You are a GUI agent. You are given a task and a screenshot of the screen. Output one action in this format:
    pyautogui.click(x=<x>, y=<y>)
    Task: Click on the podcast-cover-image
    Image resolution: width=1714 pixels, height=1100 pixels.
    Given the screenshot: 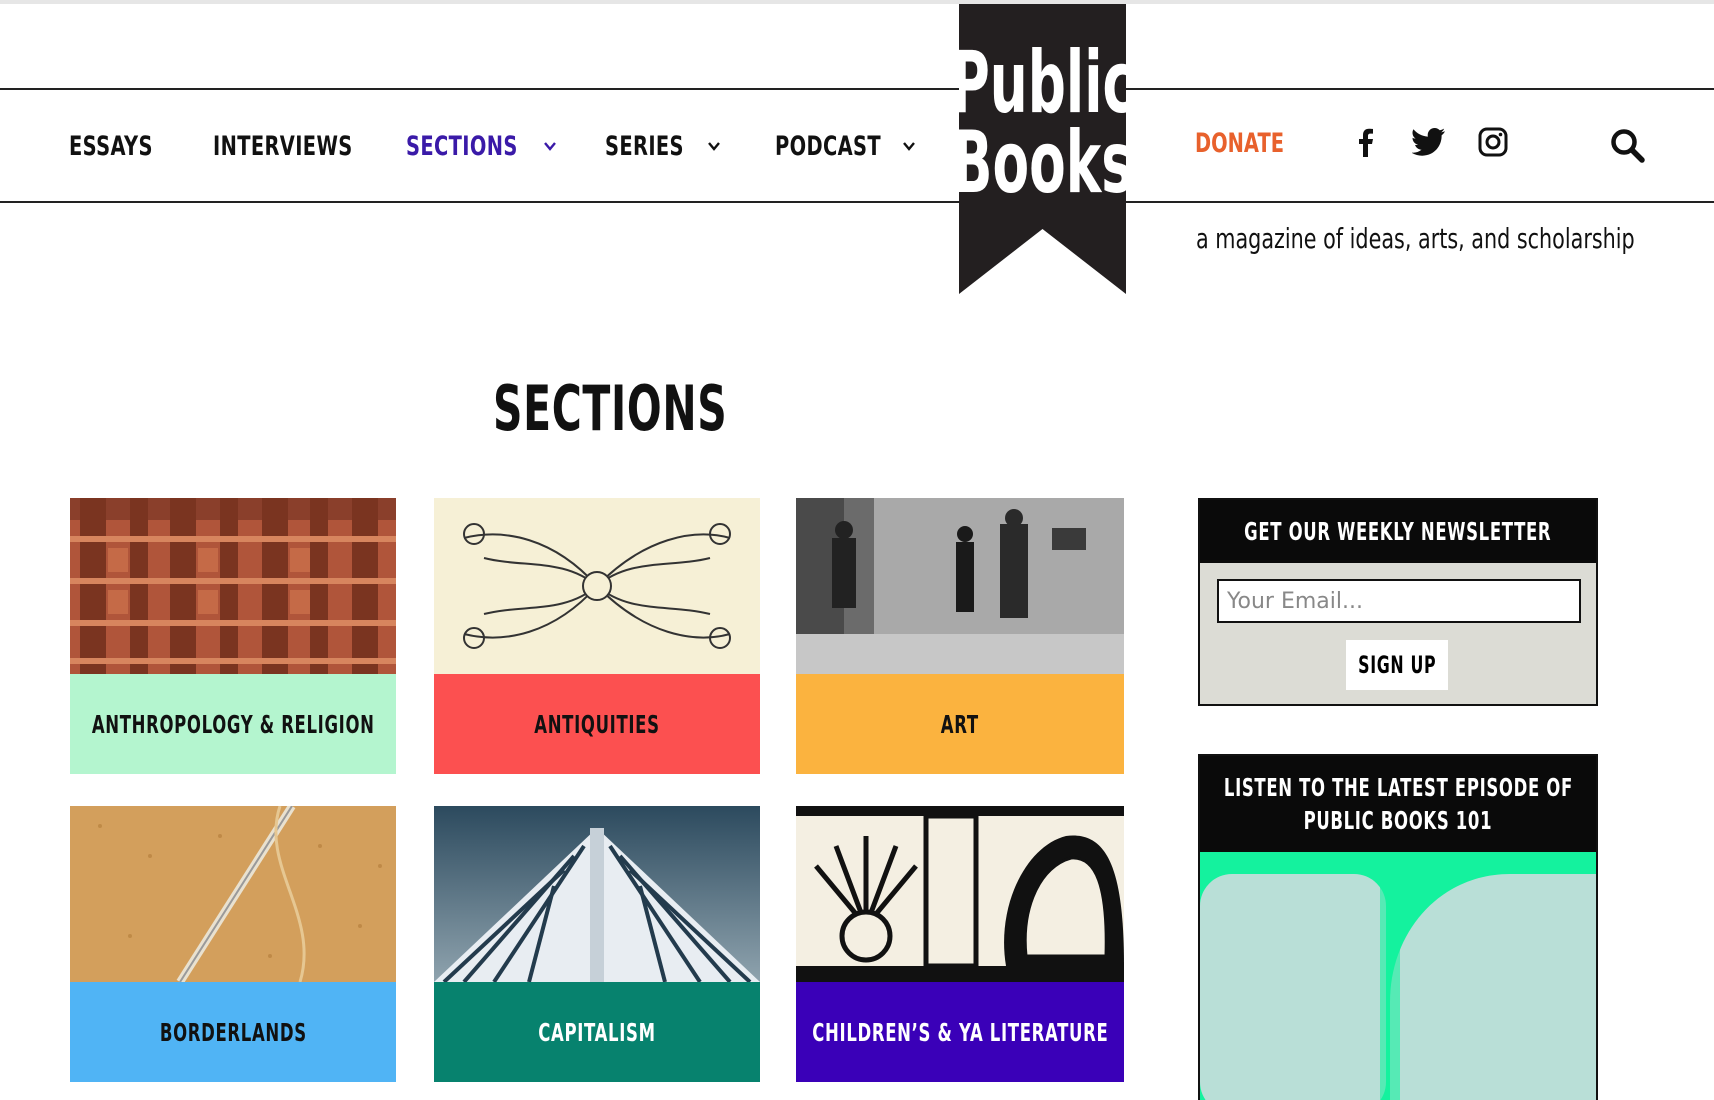 What is the action you would take?
    pyautogui.click(x=1398, y=976)
    